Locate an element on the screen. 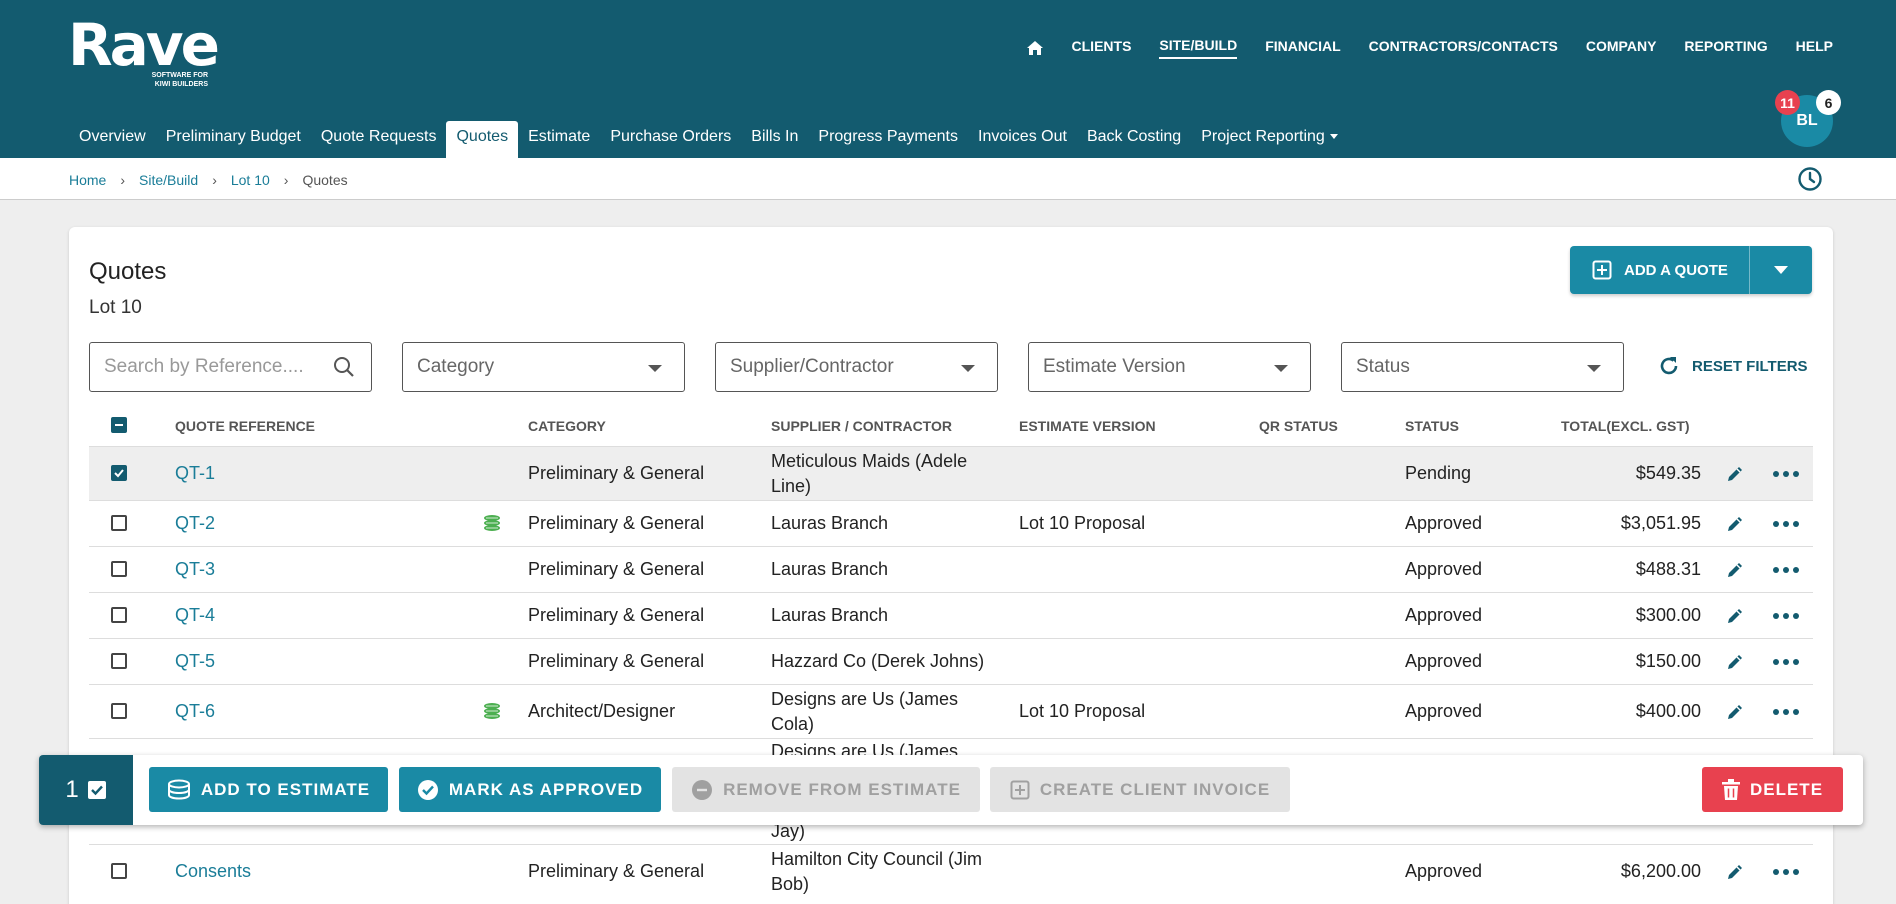 The width and height of the screenshot is (1896, 904). quote-reference-link: QT-6 is located at coordinates (195, 711).